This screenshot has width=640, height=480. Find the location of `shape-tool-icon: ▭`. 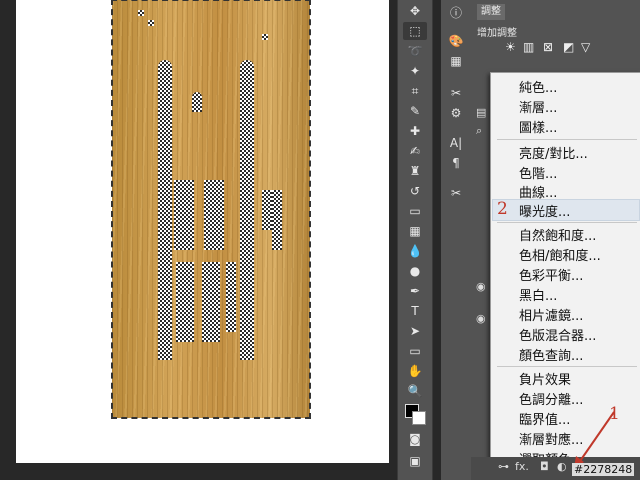

shape-tool-icon: ▭ is located at coordinates (415, 351).